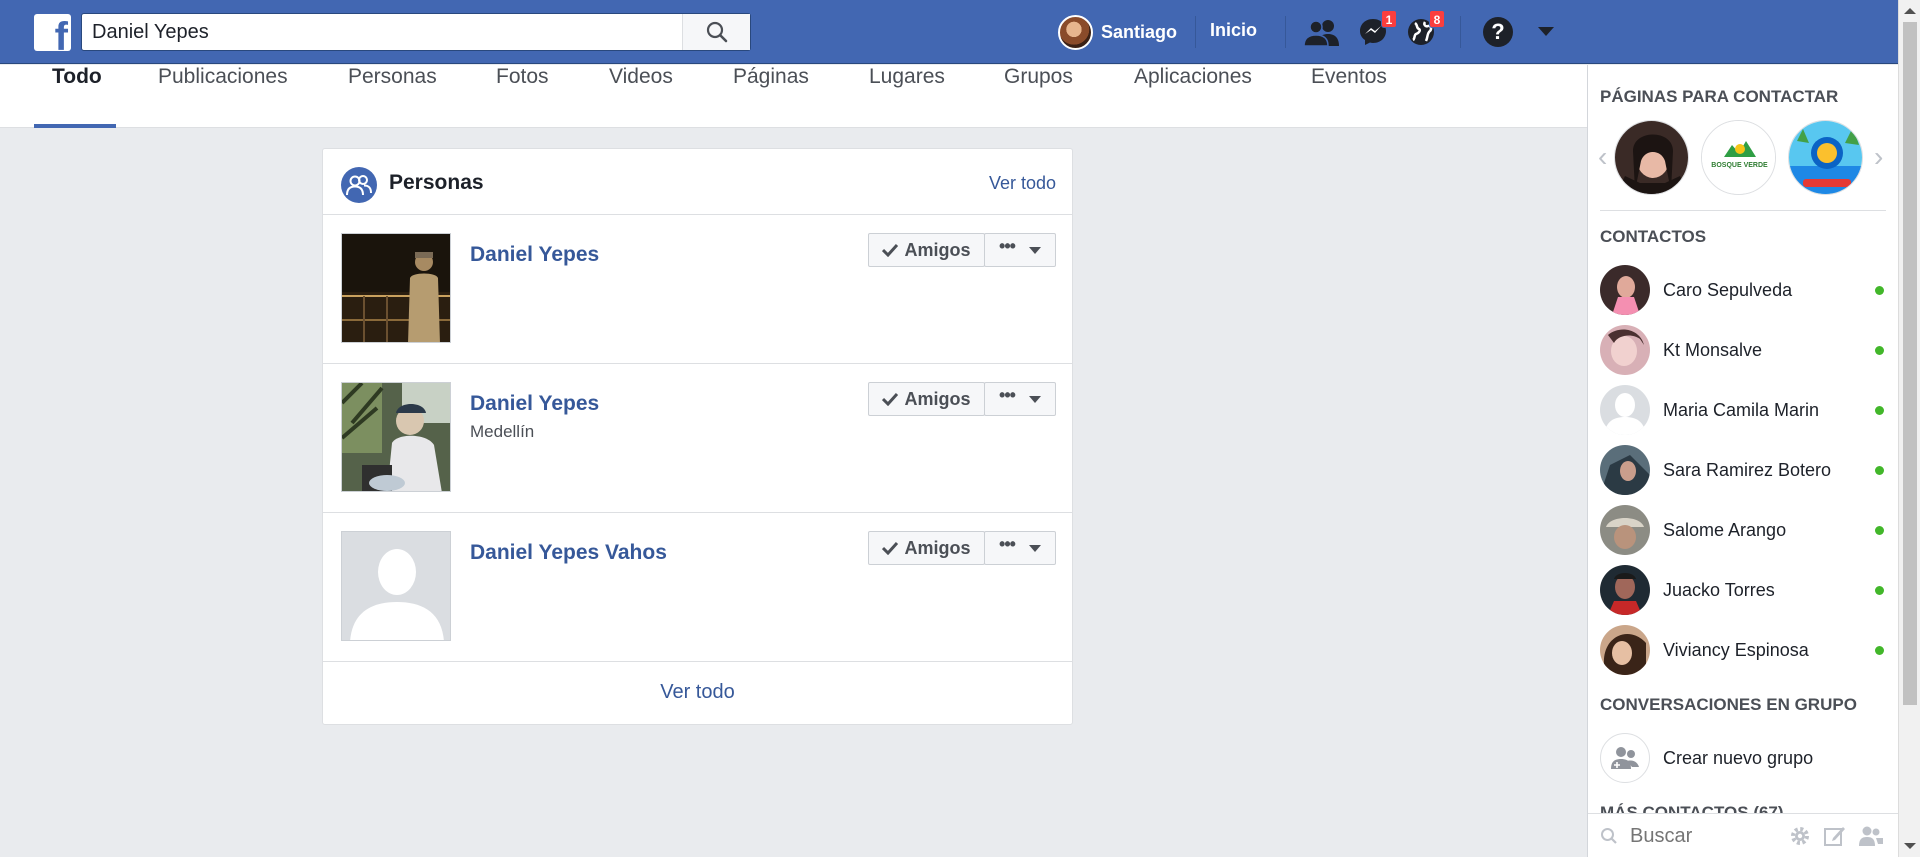 The height and width of the screenshot is (857, 1920). Describe the element at coordinates (392, 96) in the screenshot. I see `tab-personas: Personas` at that location.